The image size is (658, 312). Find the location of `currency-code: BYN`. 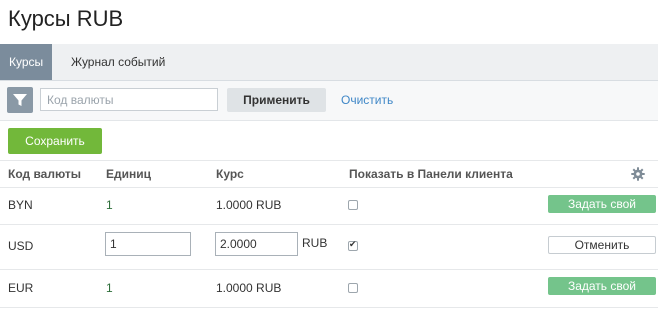

currency-code: BYN is located at coordinates (20, 205).